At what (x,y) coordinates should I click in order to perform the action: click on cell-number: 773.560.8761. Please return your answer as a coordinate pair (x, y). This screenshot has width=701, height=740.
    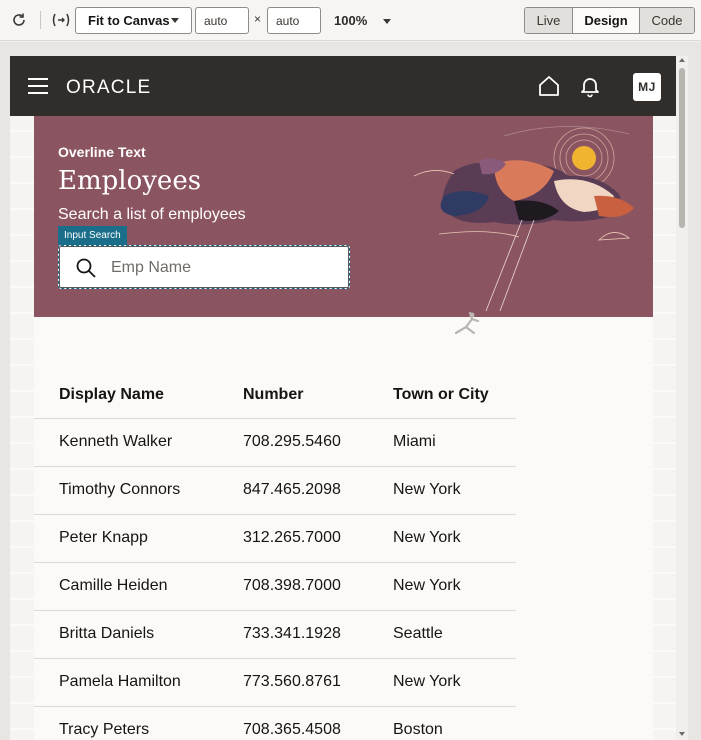
    Looking at the image, I should click on (293, 682).